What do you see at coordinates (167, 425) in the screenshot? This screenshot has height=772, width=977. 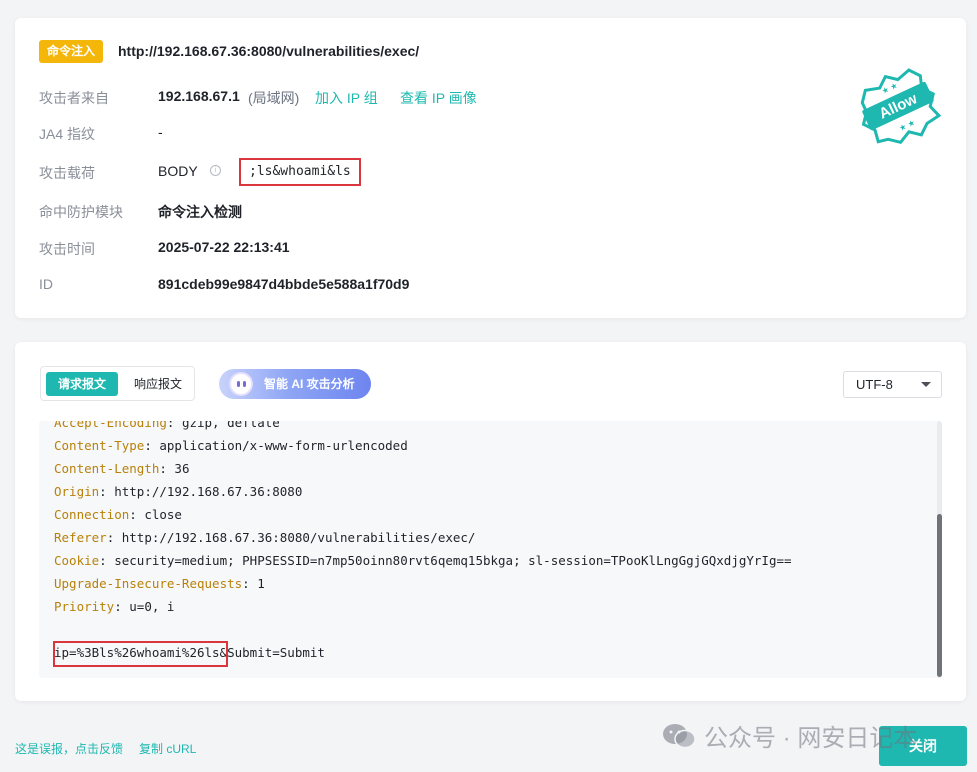 I see `header-line: Accept-Encoding: gzip, deflate` at bounding box center [167, 425].